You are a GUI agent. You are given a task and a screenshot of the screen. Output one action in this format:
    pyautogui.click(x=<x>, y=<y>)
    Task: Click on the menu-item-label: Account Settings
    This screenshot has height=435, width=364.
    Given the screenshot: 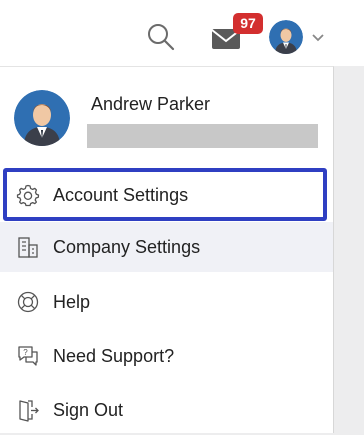 What is the action you would take?
    pyautogui.click(x=121, y=195)
    